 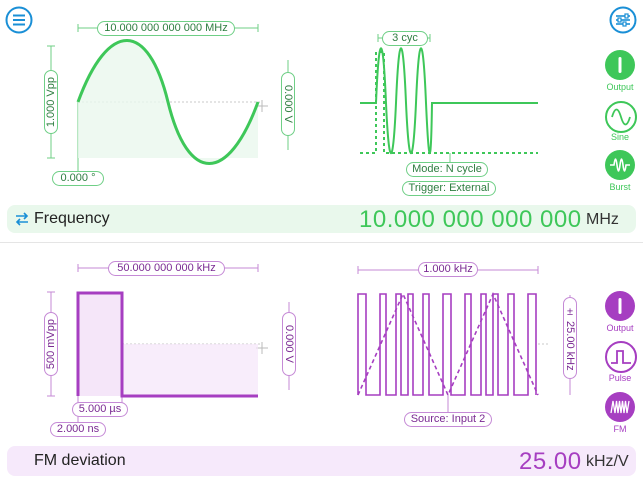 I want to click on ch2-parameter-bar: FM deviation 25.00 kHz/V, so click(x=321, y=461).